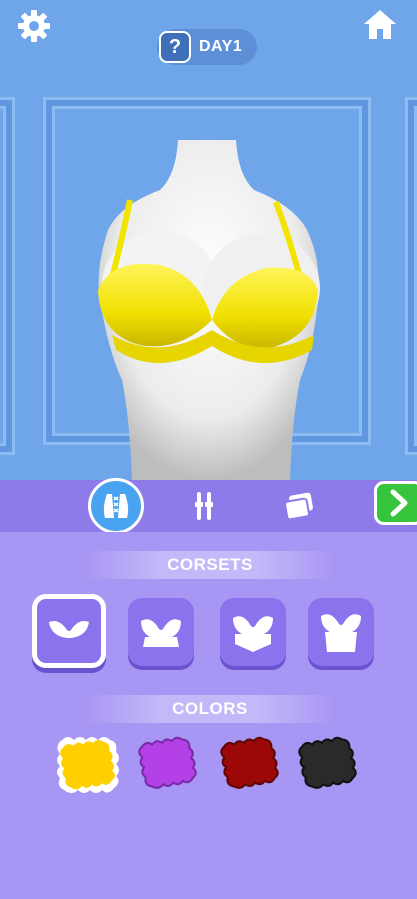 This screenshot has width=417, height=899. I want to click on corset-icon, so click(116, 506).